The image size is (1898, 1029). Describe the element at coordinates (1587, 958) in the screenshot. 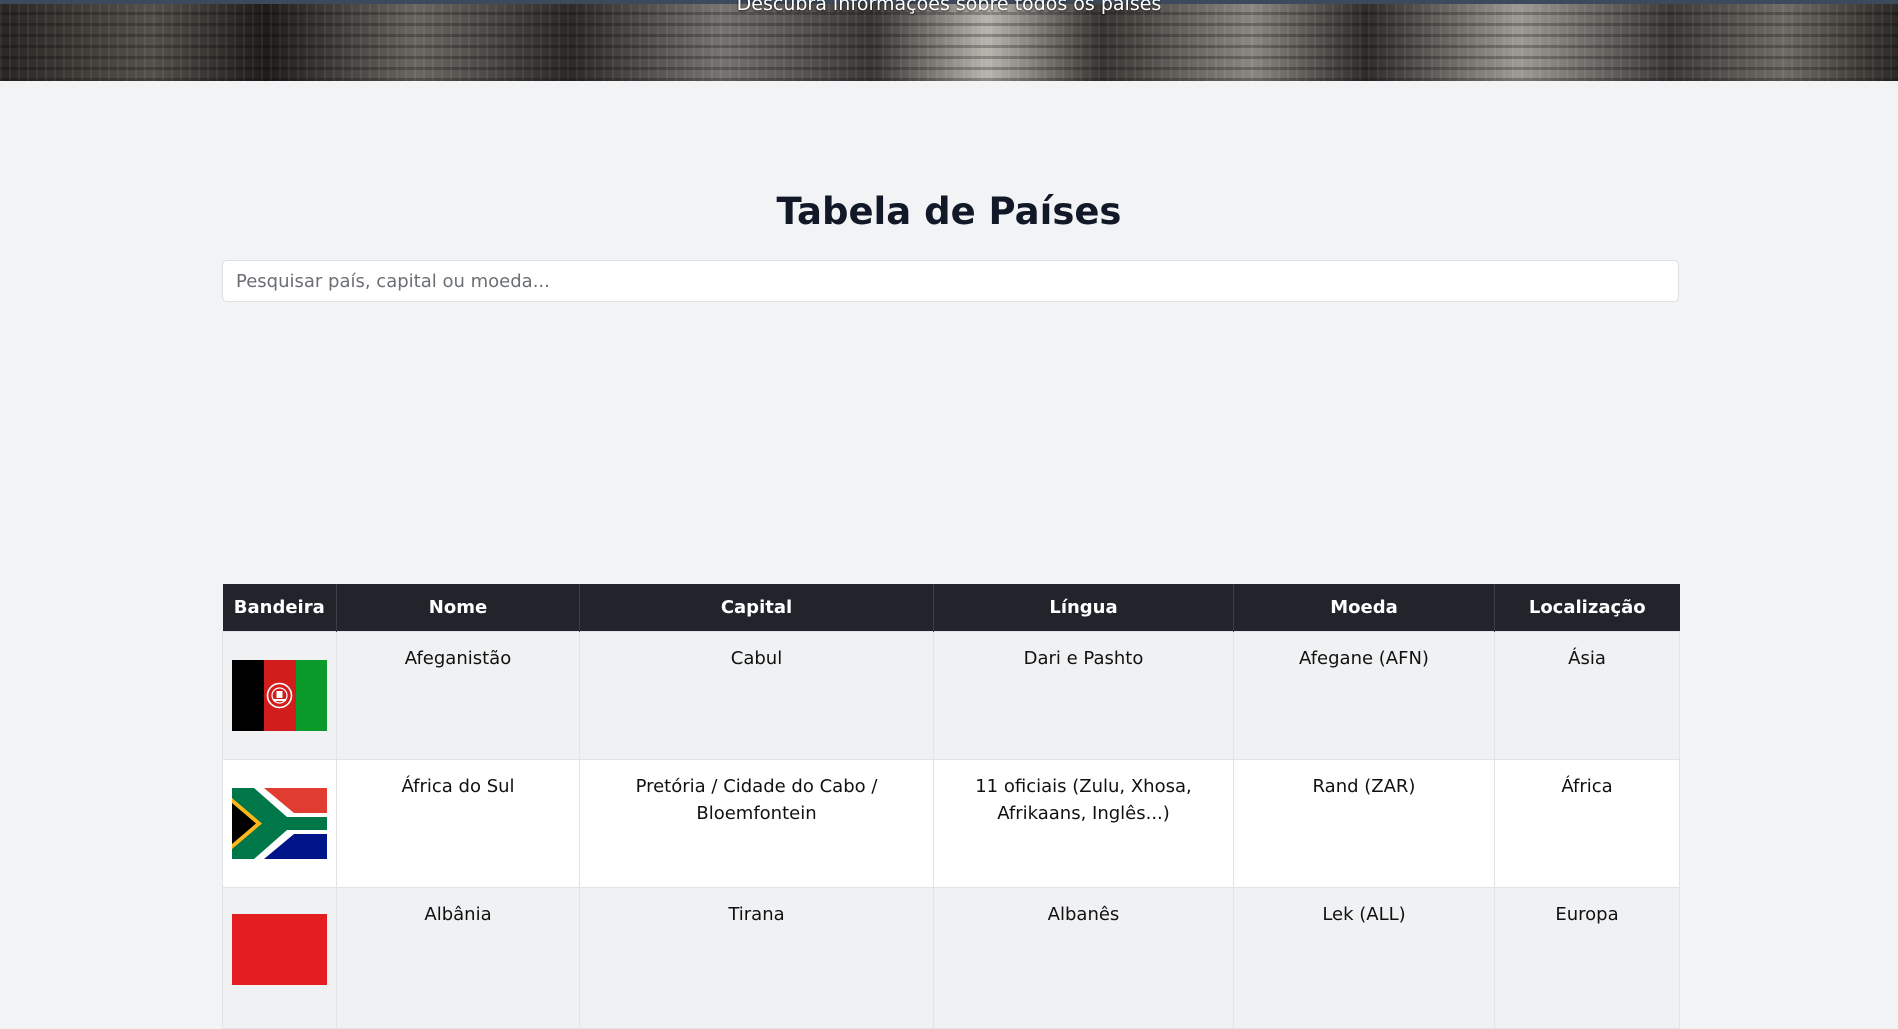

I see `country-location: Europa` at that location.